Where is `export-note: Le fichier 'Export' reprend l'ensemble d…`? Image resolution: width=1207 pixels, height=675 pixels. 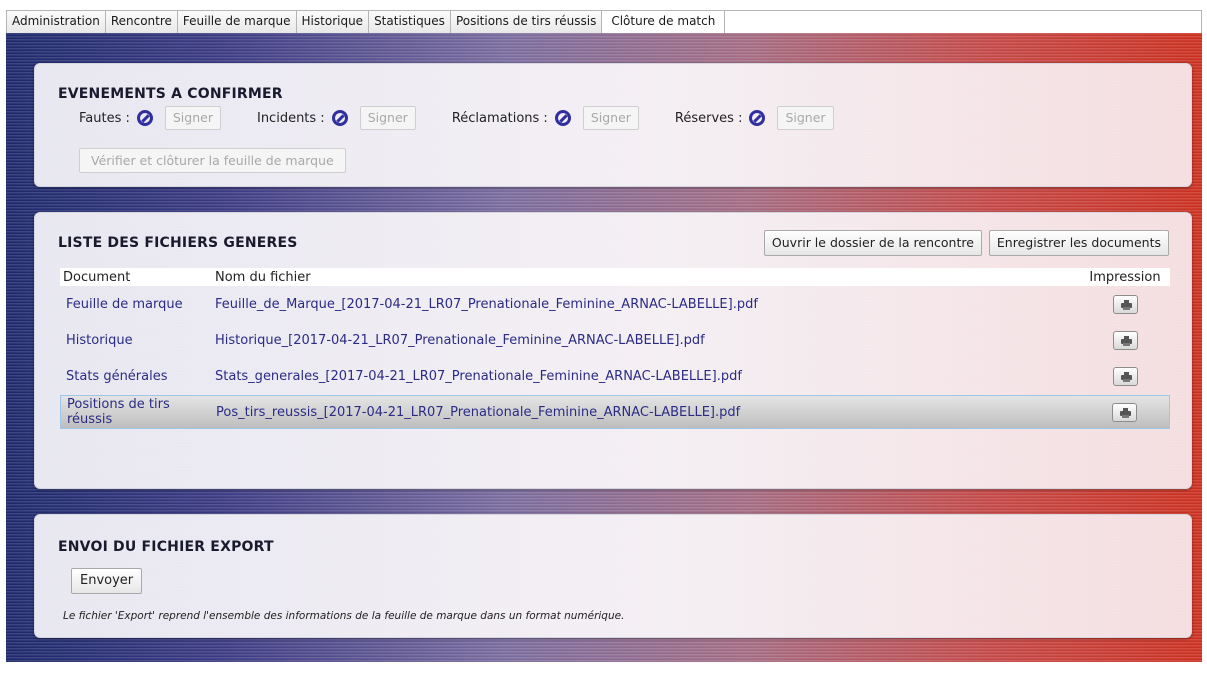 export-note: Le fichier 'Export' reprend l'ensemble d… is located at coordinates (344, 616).